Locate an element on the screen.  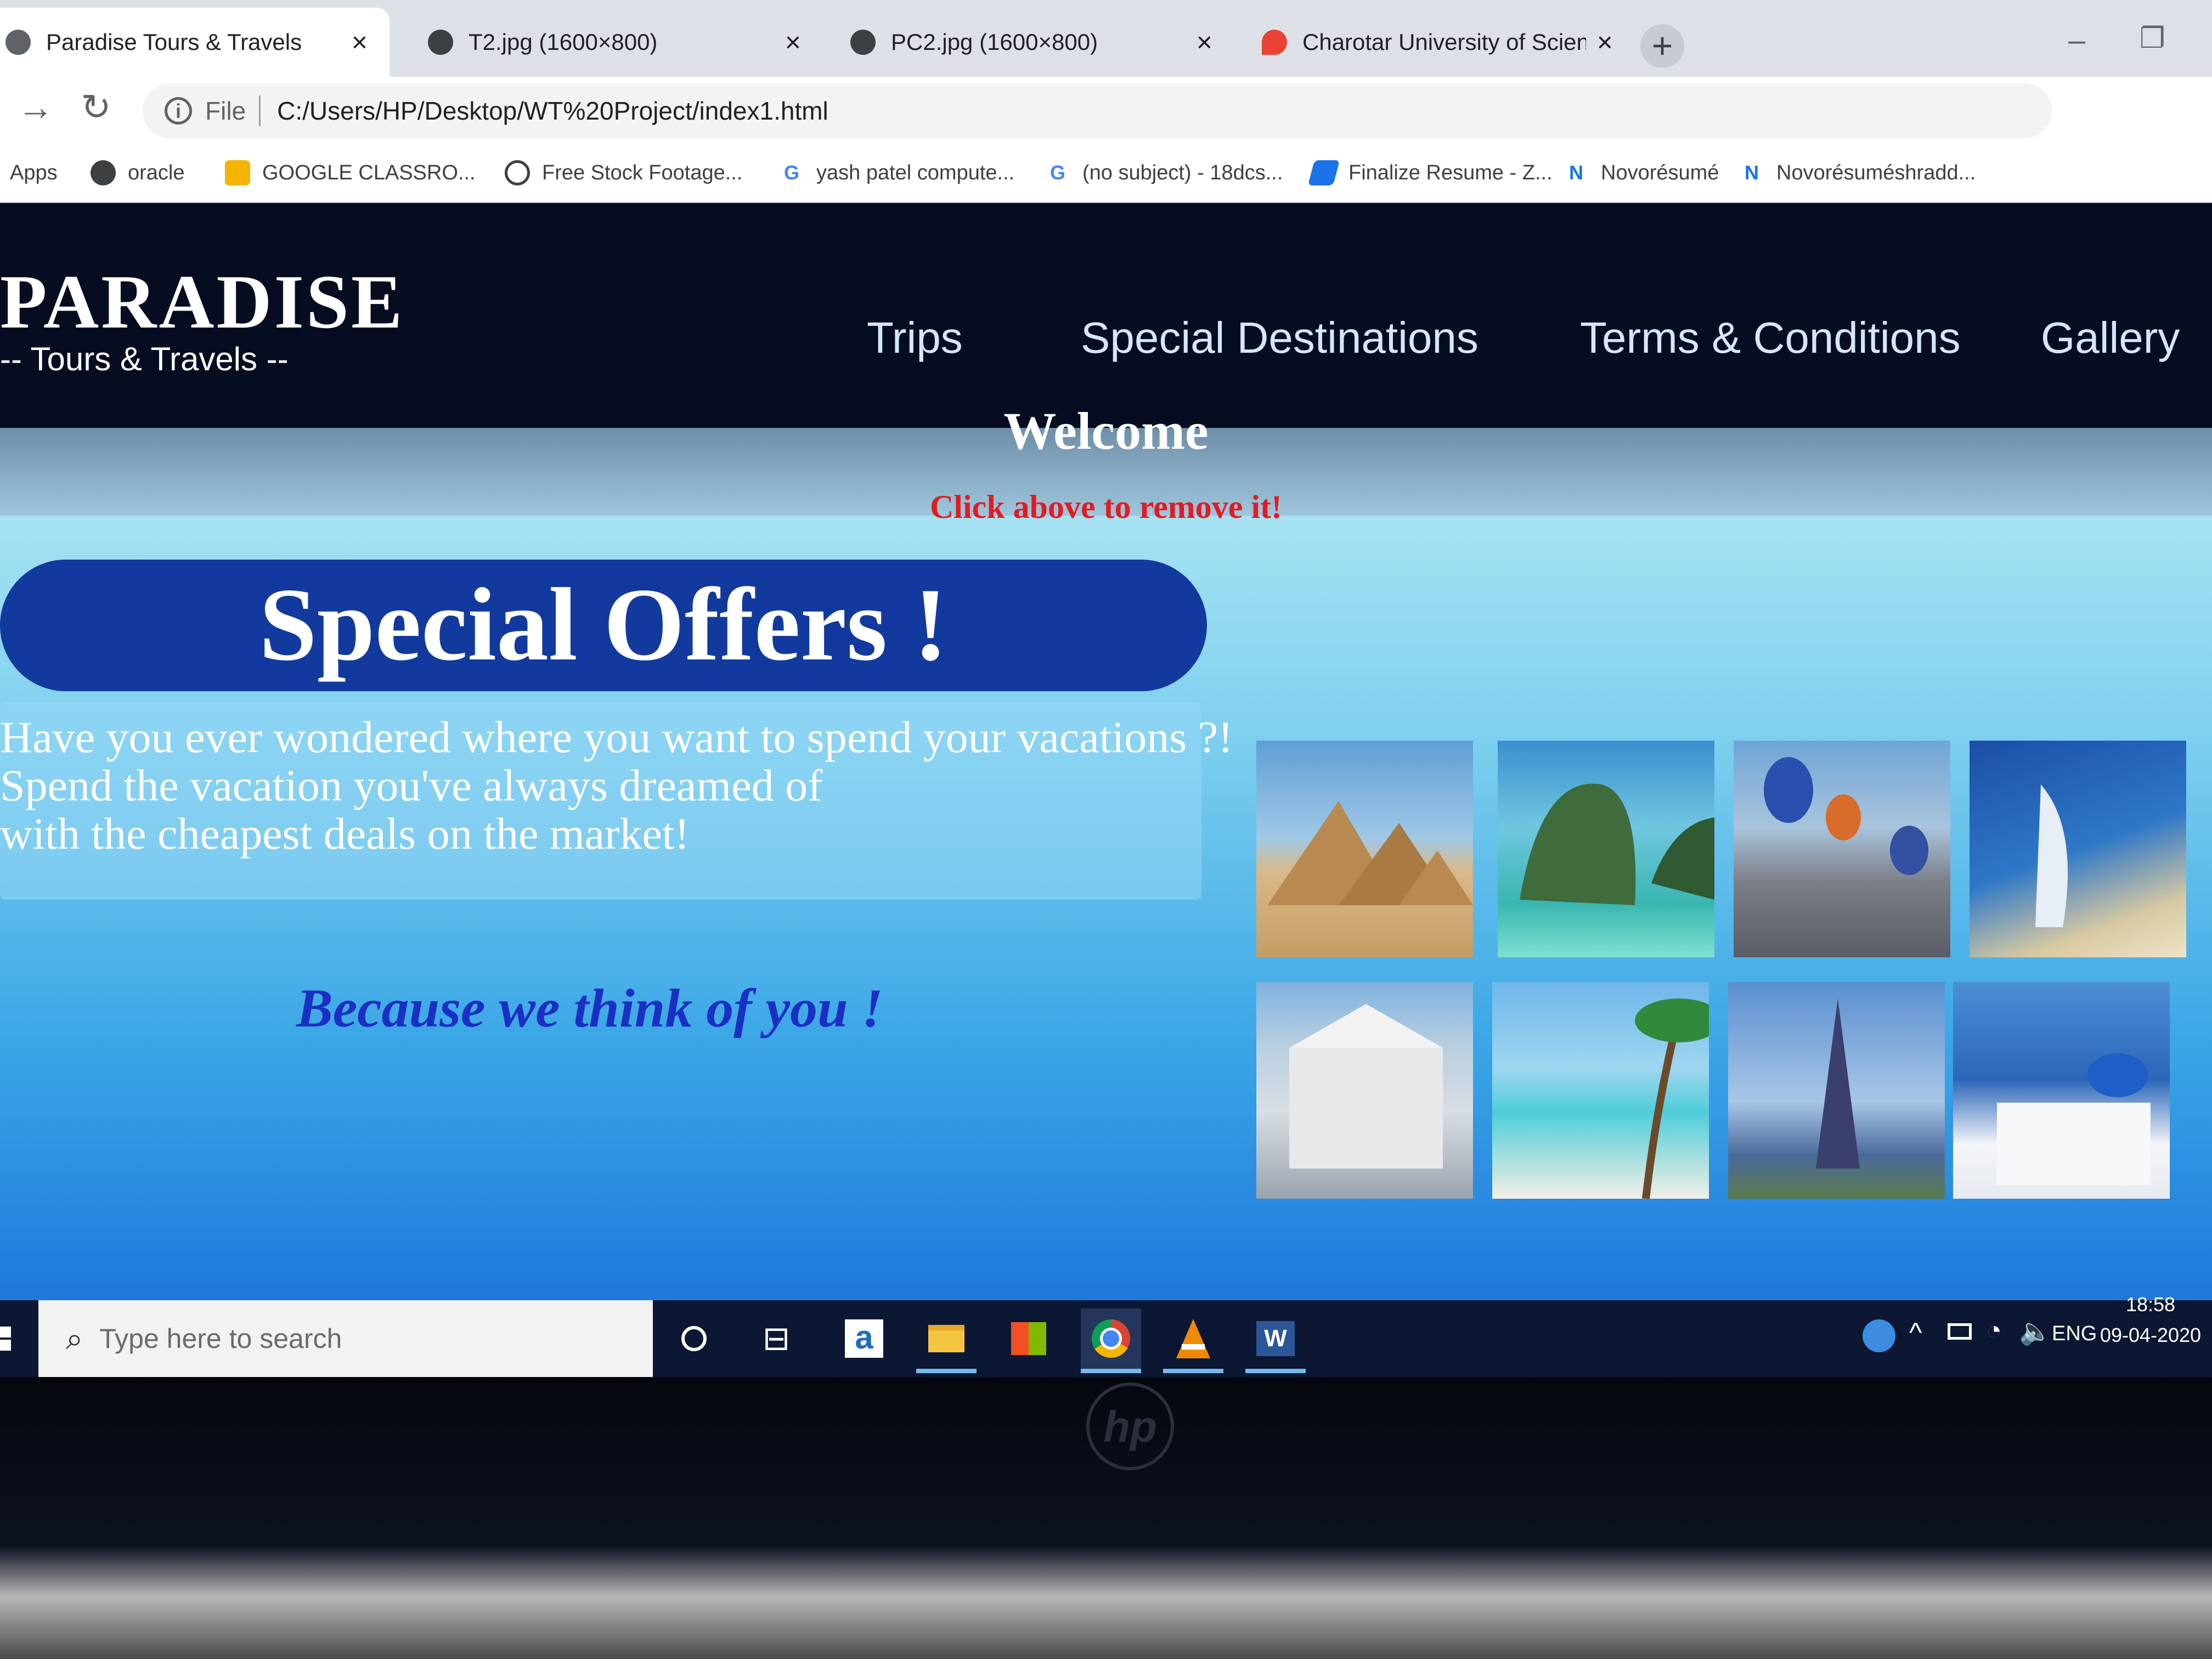
chevron-up-icon: ^ is located at coordinates (1916, 1332).